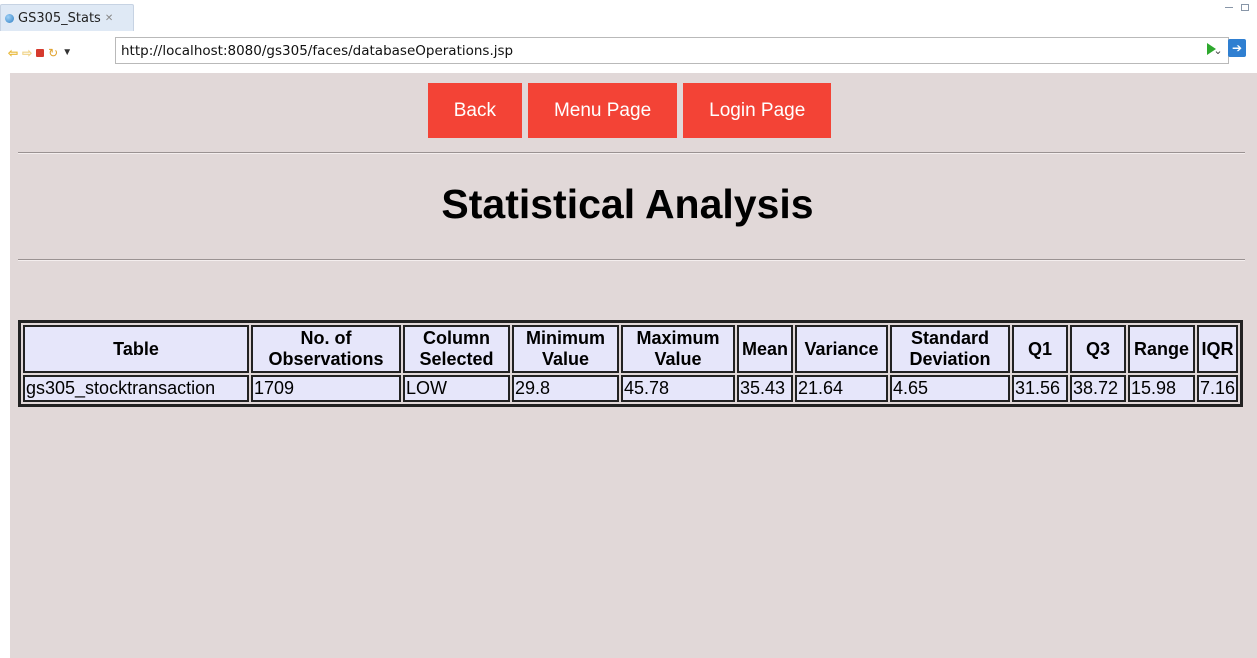 The width and height of the screenshot is (1257, 658). I want to click on close-icon: ✕, so click(109, 18).